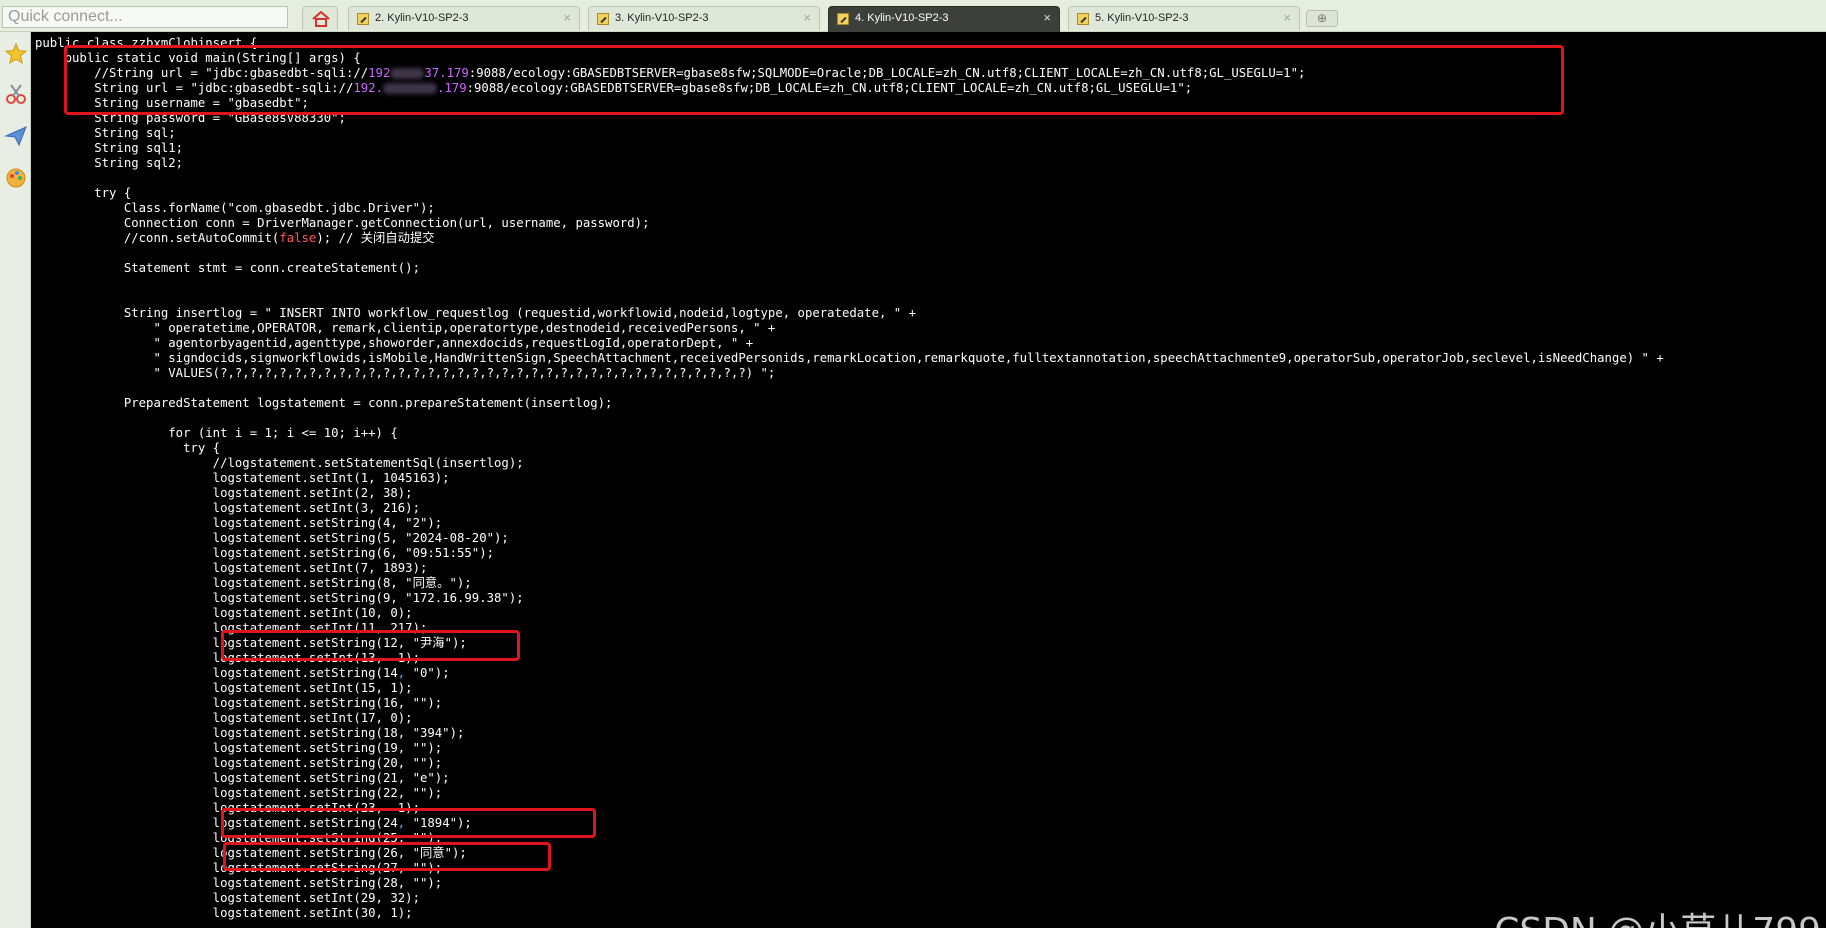 This screenshot has width=1826, height=928. Describe the element at coordinates (427, 673) in the screenshot. I see `code-token: "0");` at that location.